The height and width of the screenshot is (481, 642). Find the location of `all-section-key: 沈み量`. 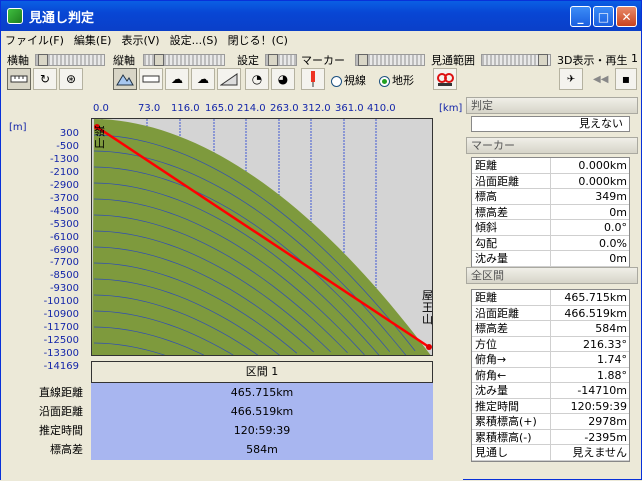

all-section-key: 沈み量 is located at coordinates (511, 390).